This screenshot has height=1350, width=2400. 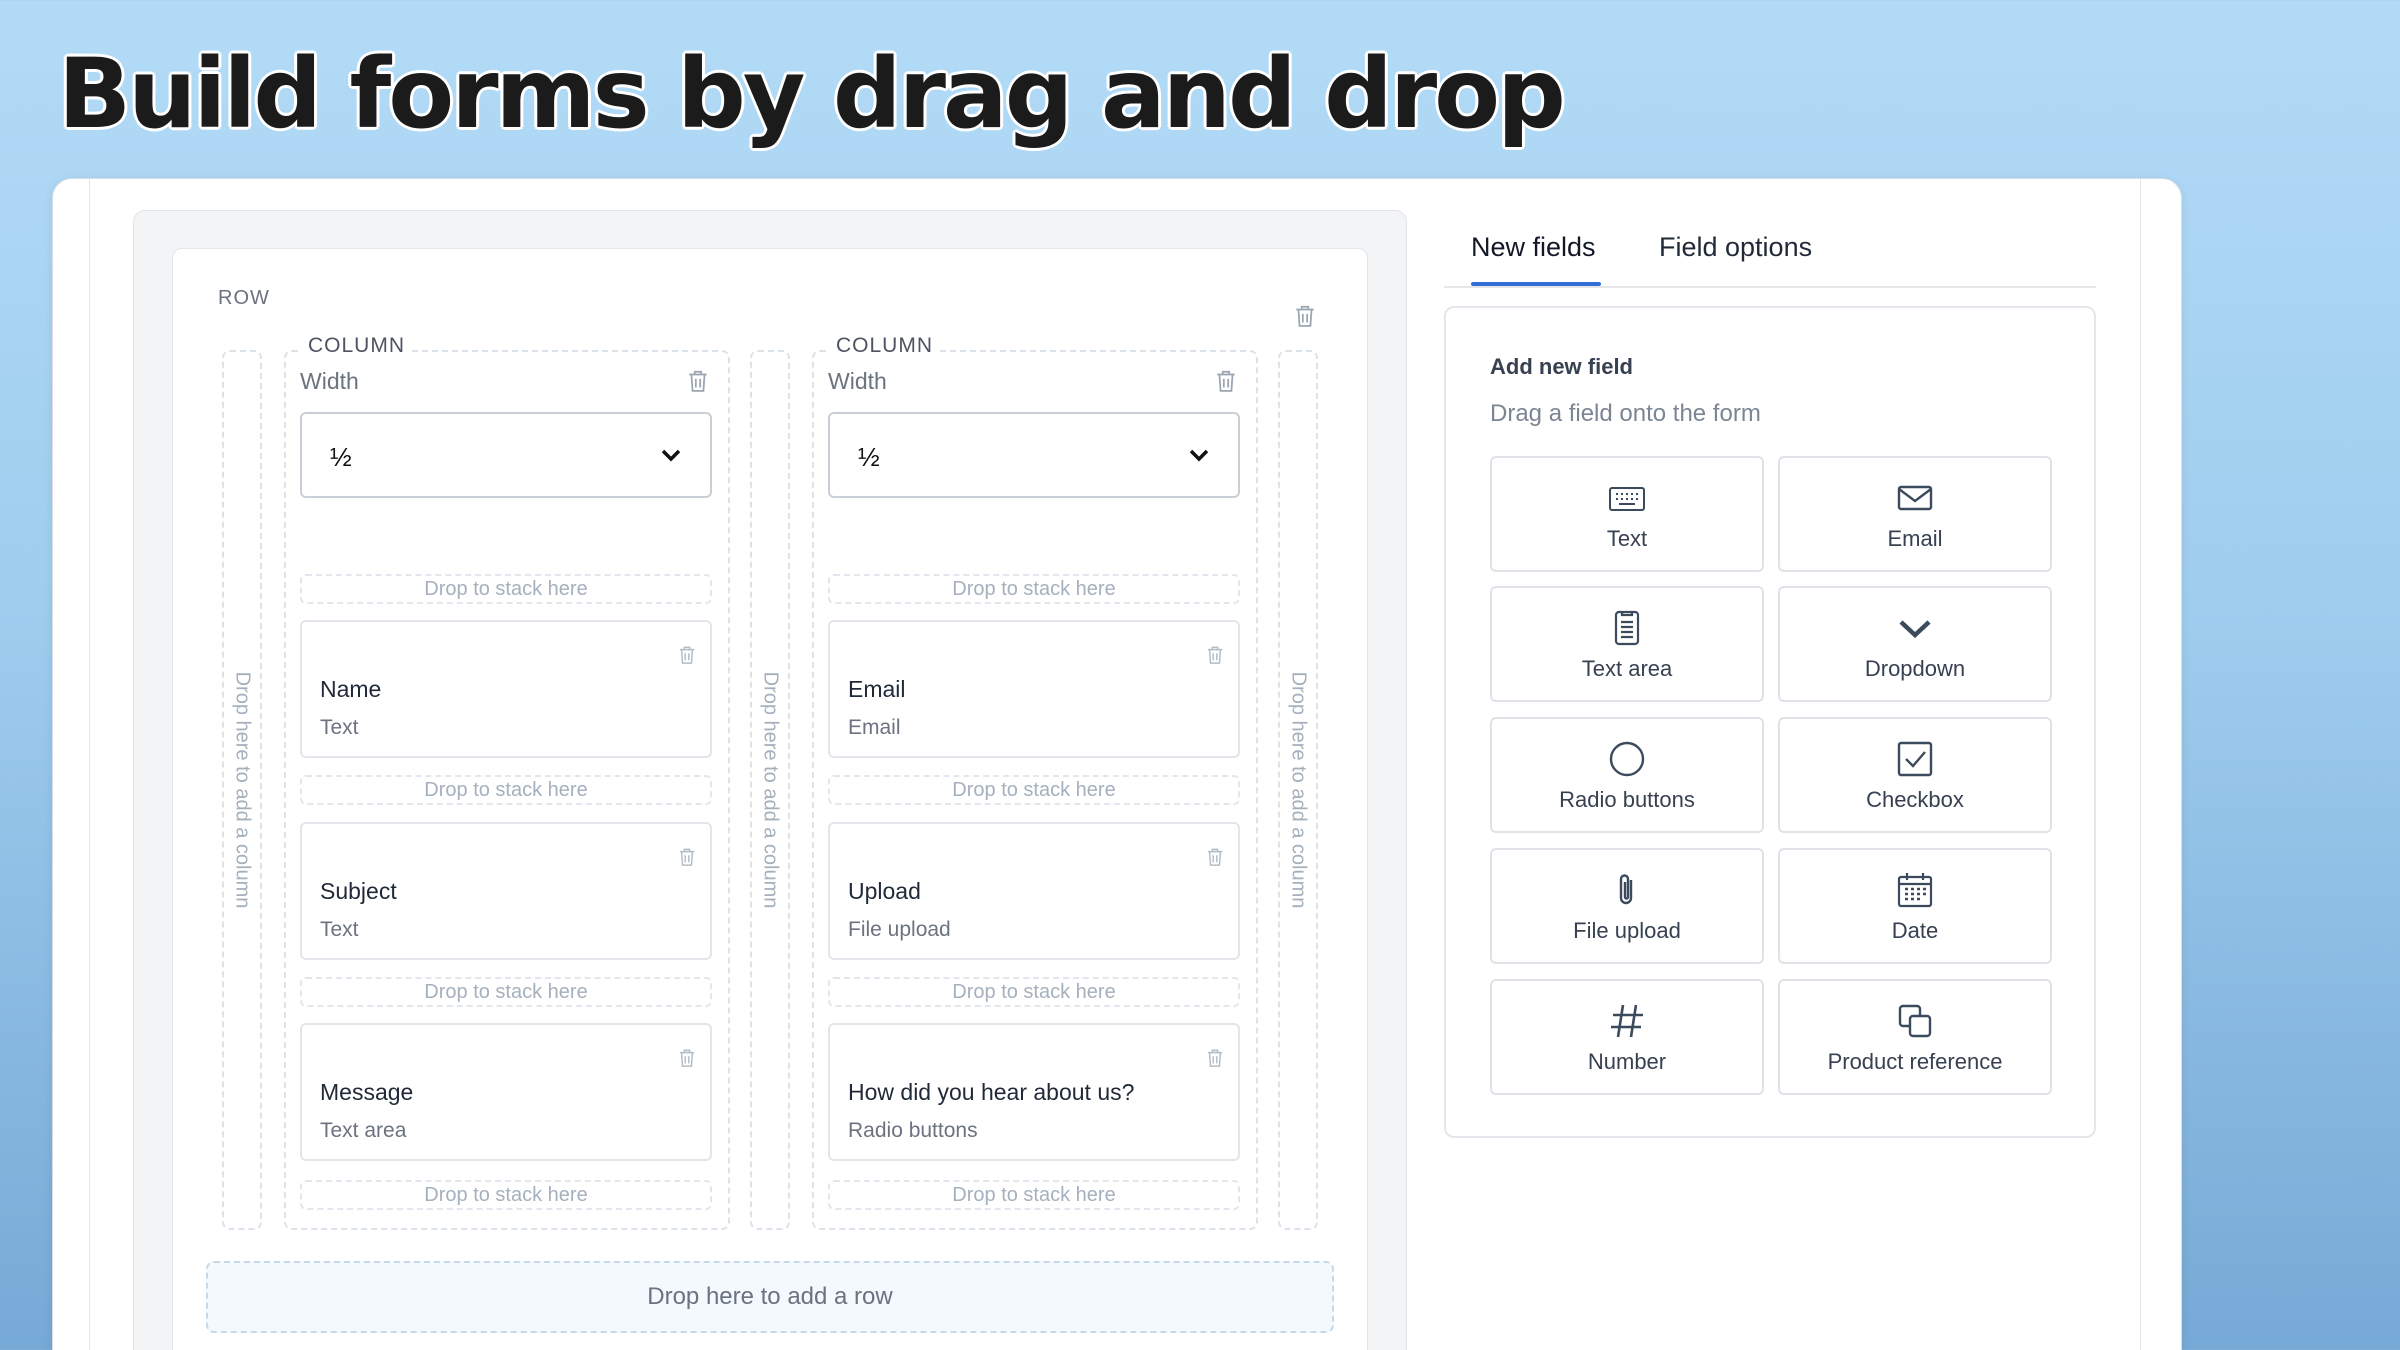 What do you see at coordinates (2140, 764) in the screenshot?
I see `window-right-divider` at bounding box center [2140, 764].